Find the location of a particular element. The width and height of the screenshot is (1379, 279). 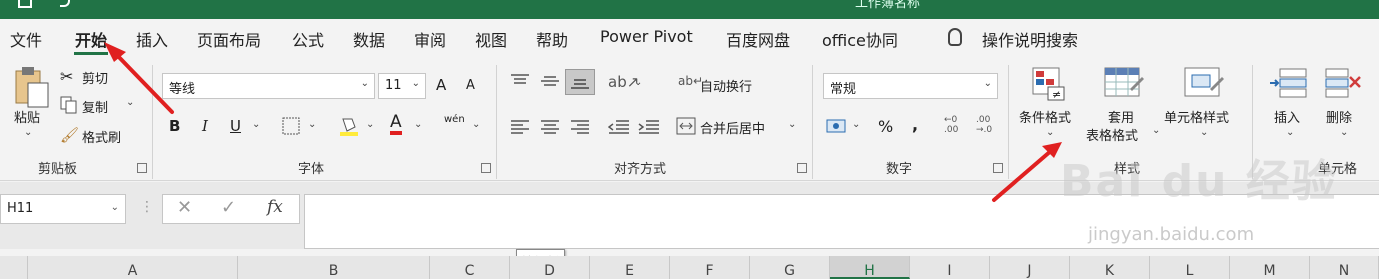

grow-font-icon: A is located at coordinates (441, 85).